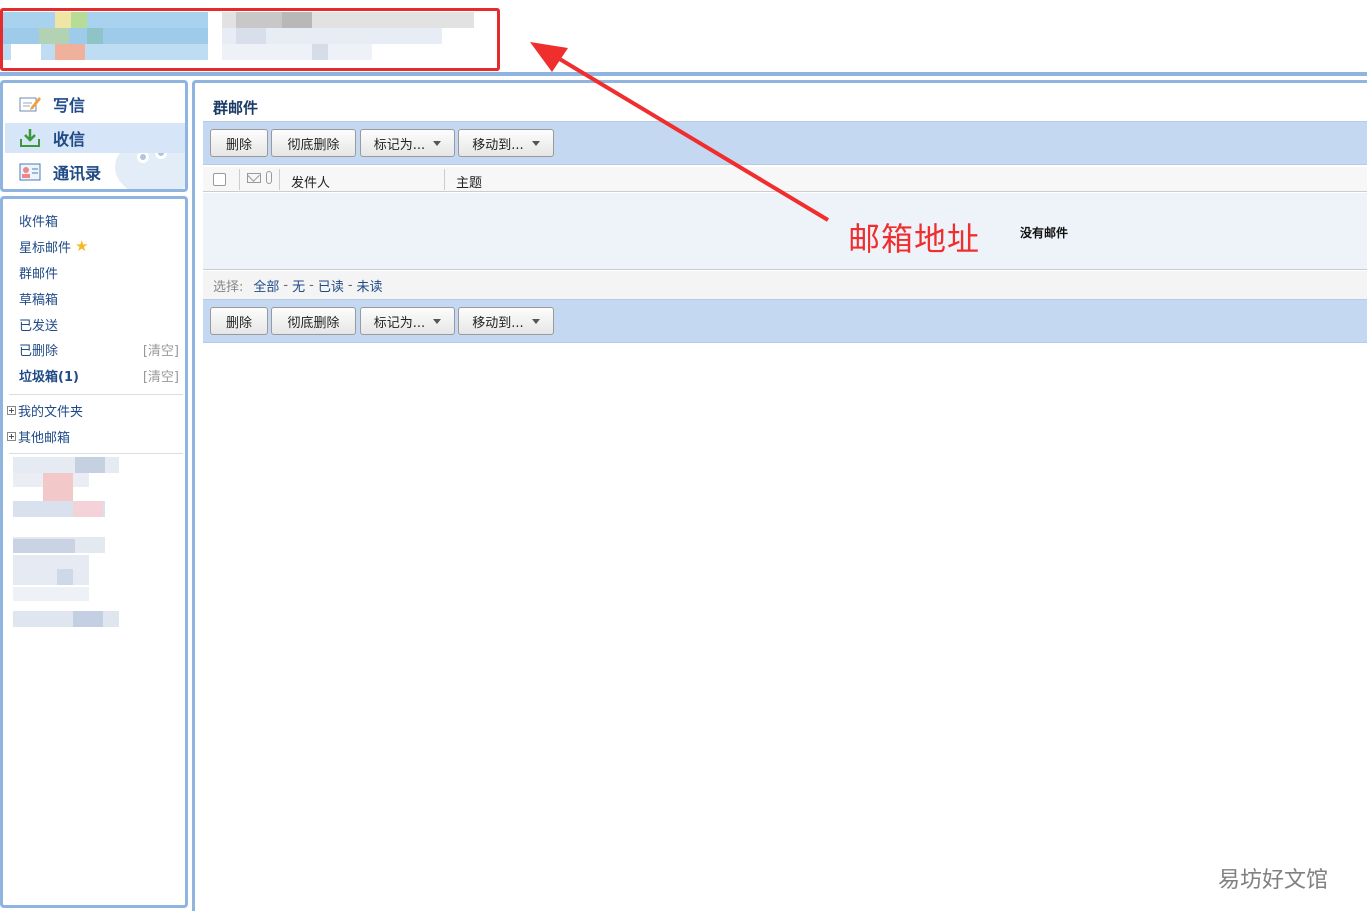 This screenshot has height=911, width=1367. I want to click on annotation-label: 邮箱地址, so click(914, 239).